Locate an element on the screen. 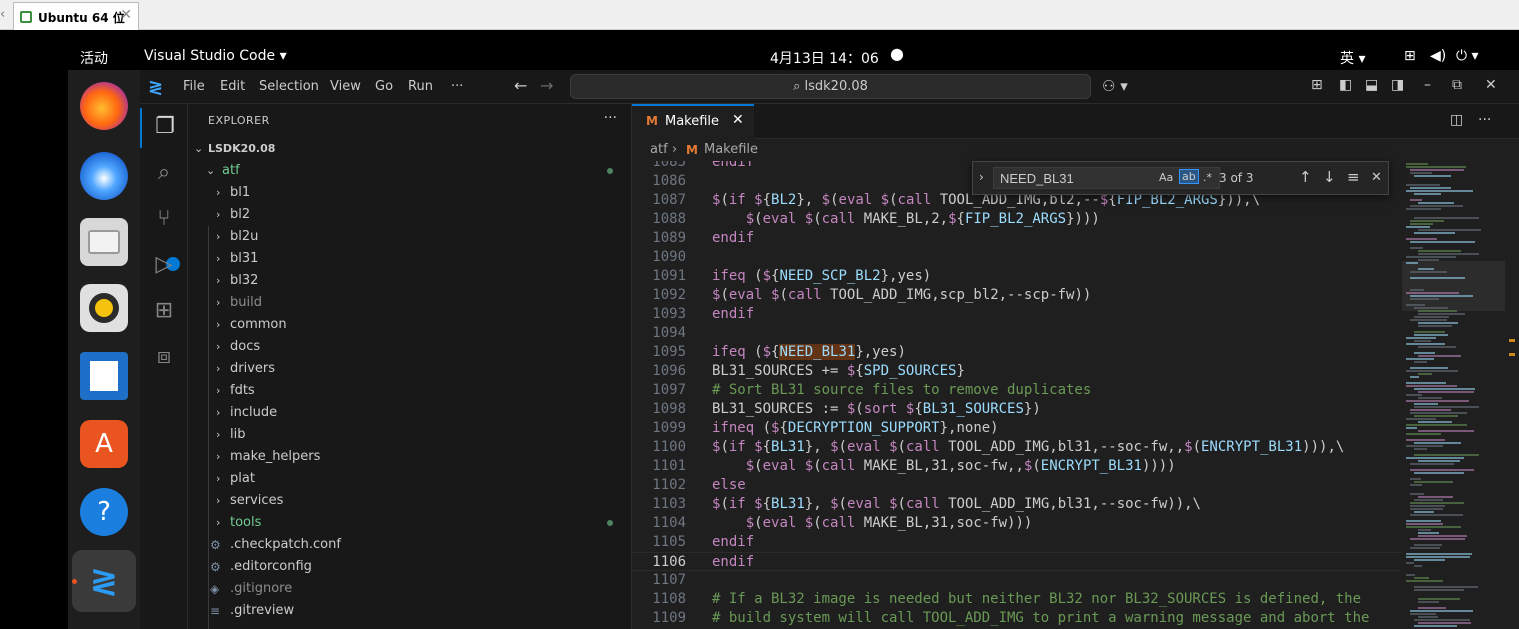 The image size is (1519, 629). tab-scroll-left-icon: ‹ is located at coordinates (4, 14).